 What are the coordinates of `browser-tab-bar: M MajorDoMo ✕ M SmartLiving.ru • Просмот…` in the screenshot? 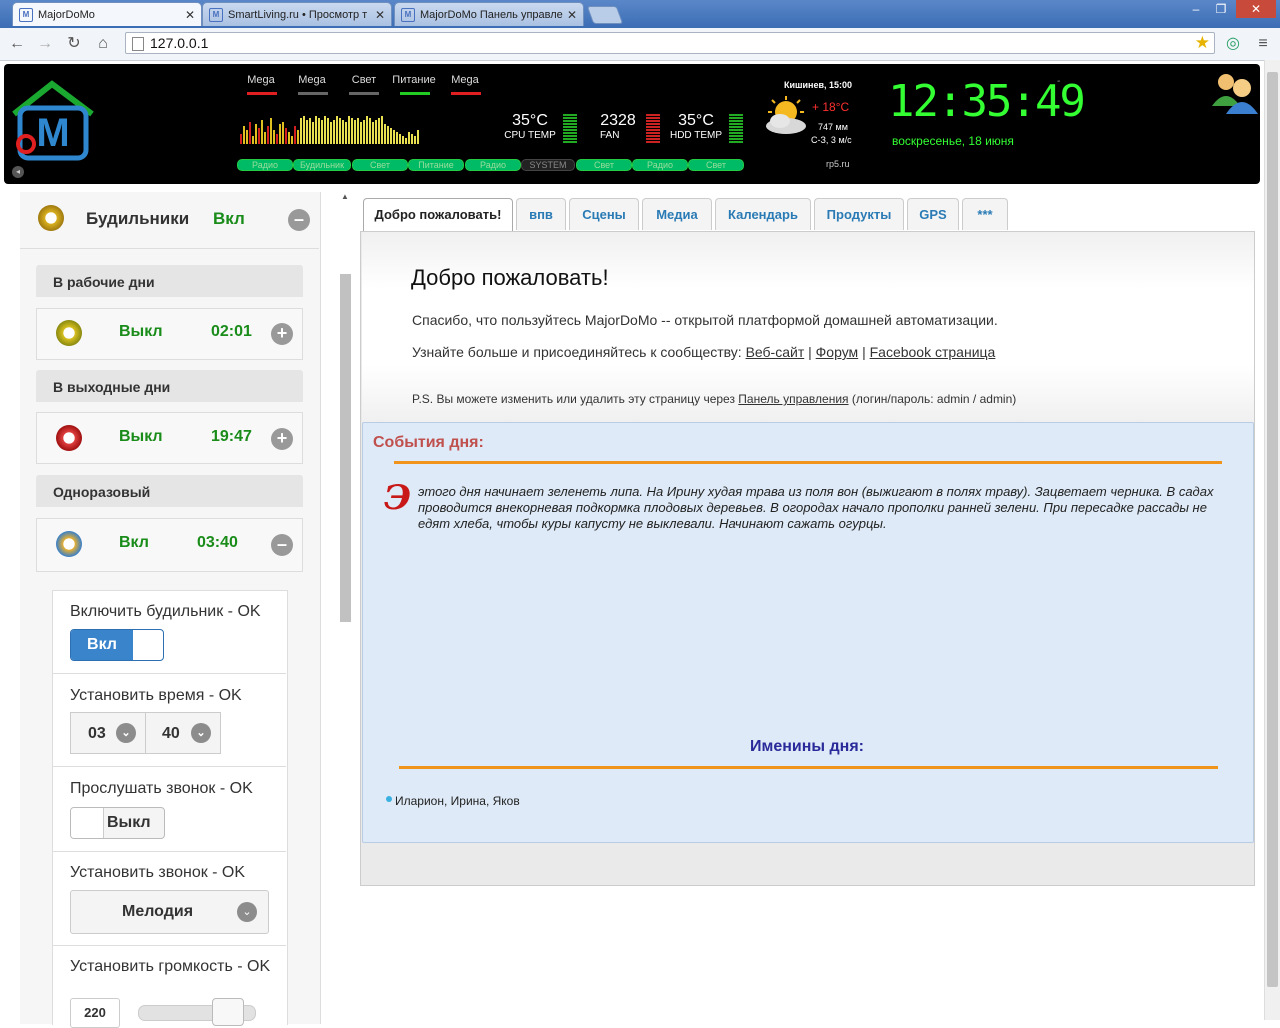 It's located at (640, 14).